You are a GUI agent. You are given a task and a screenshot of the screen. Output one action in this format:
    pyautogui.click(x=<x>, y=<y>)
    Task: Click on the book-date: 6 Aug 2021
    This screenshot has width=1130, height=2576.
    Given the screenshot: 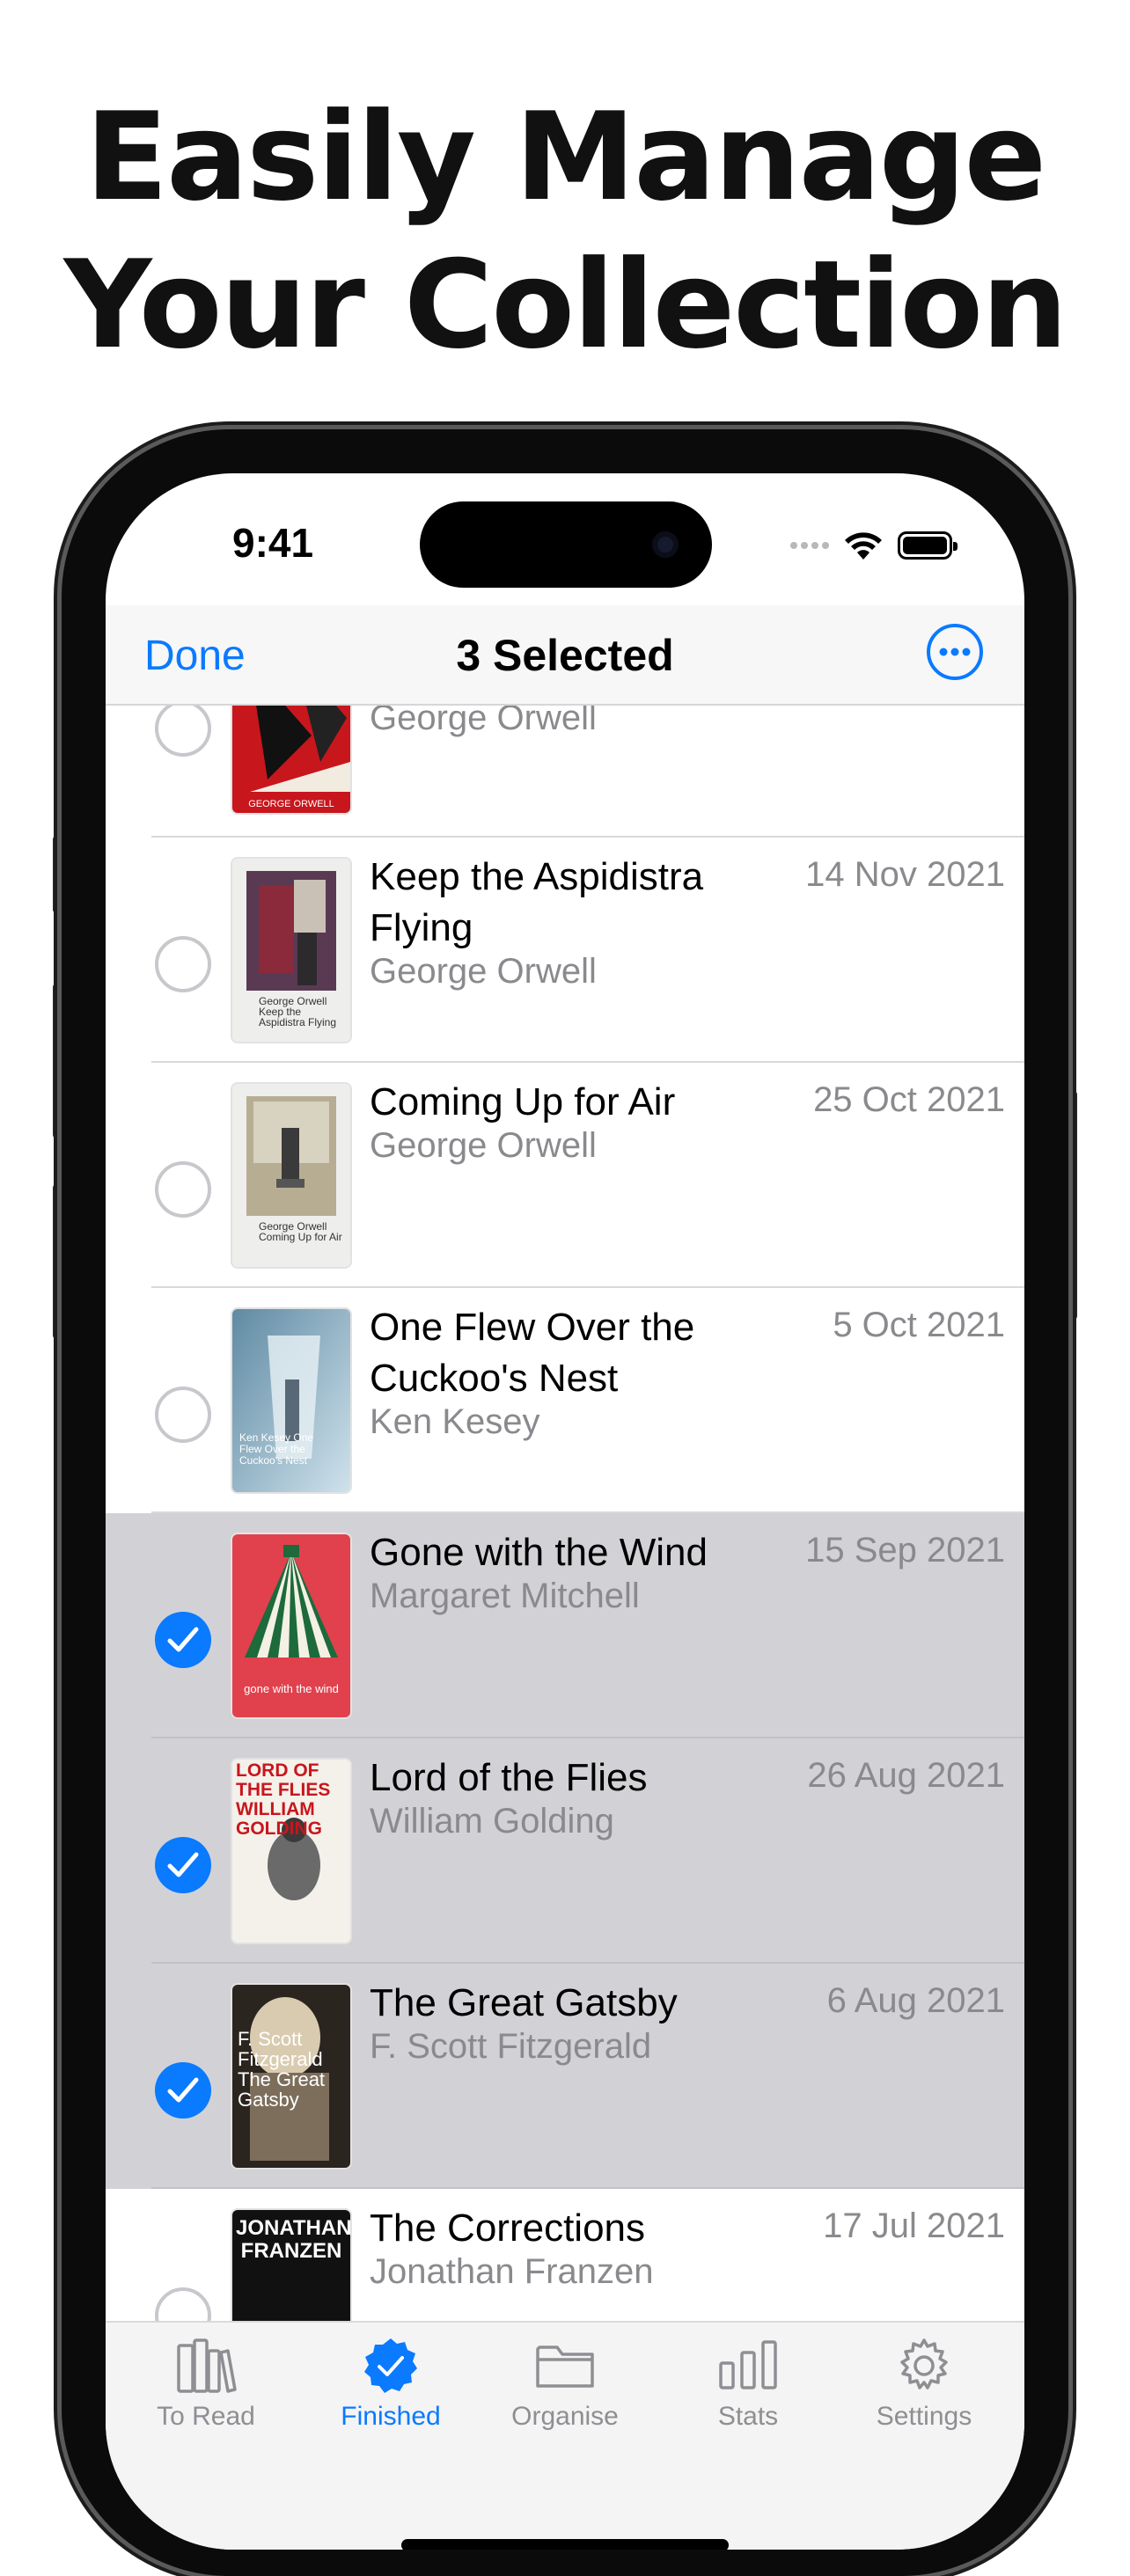 What is the action you would take?
    pyautogui.click(x=915, y=2000)
    